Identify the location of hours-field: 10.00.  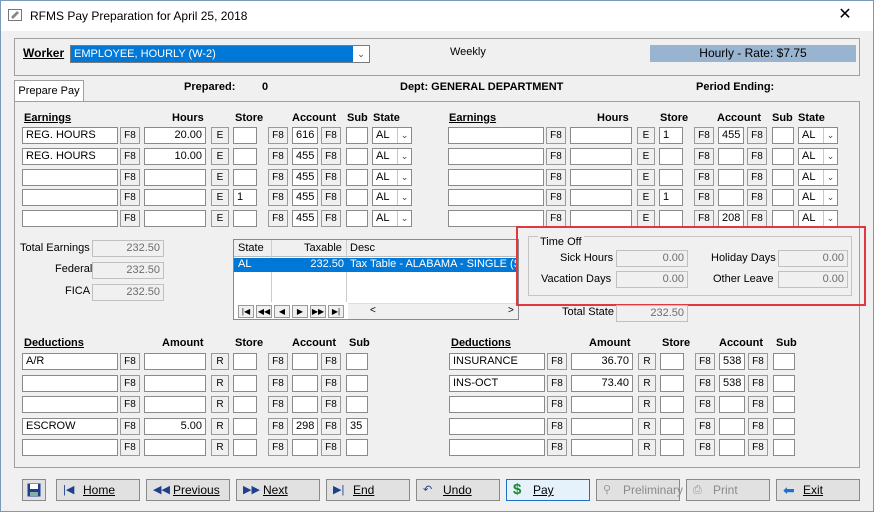
(175, 156).